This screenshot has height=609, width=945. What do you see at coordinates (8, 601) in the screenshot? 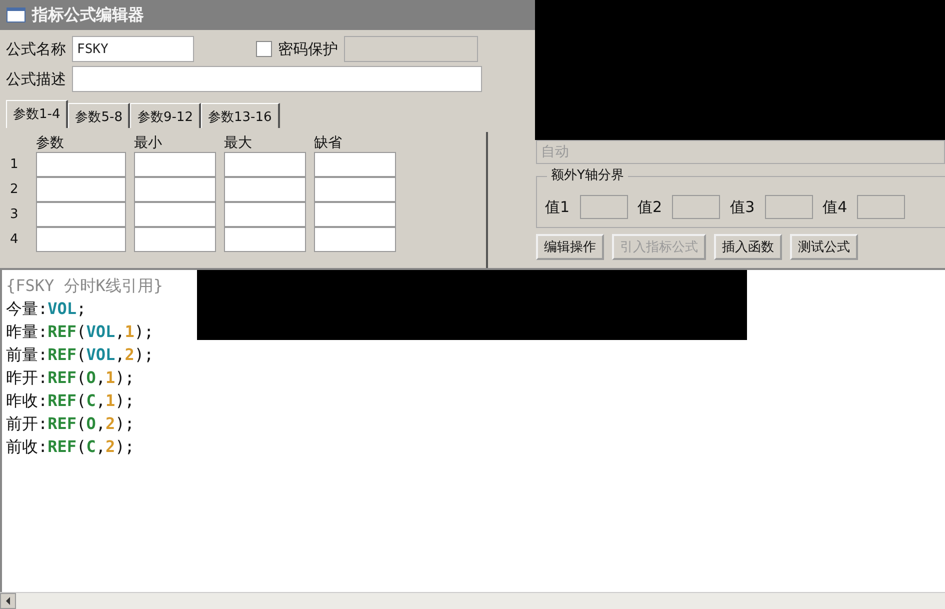
I see `scroll-left-icon` at bounding box center [8, 601].